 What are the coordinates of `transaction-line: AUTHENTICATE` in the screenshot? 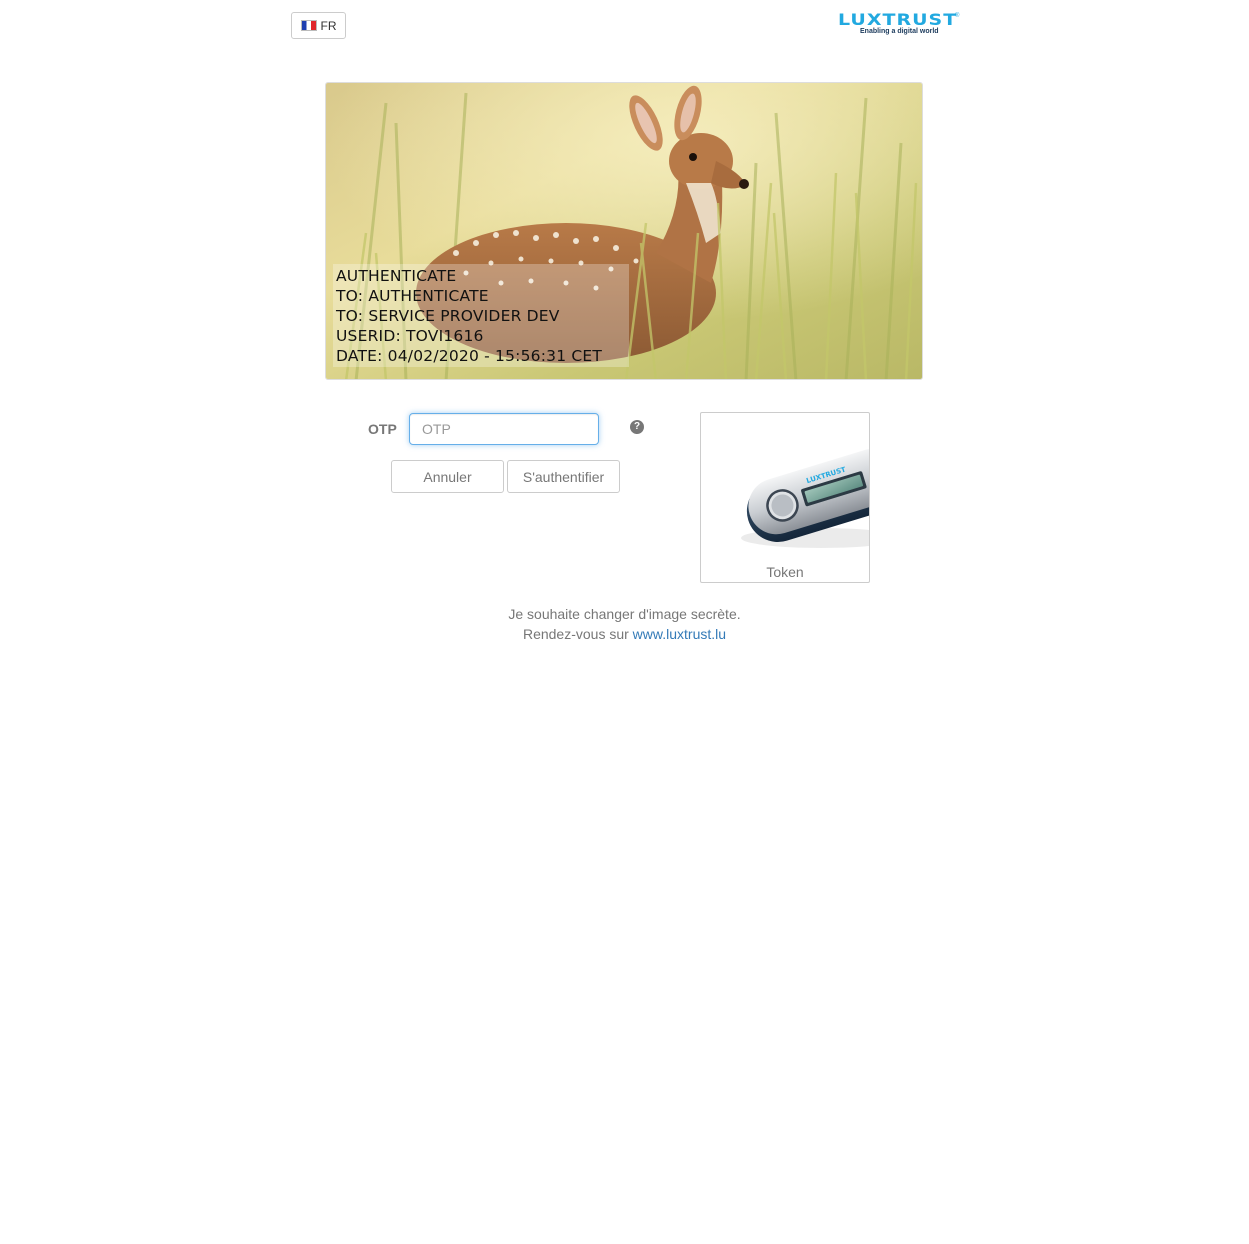 It's located at (396, 276).